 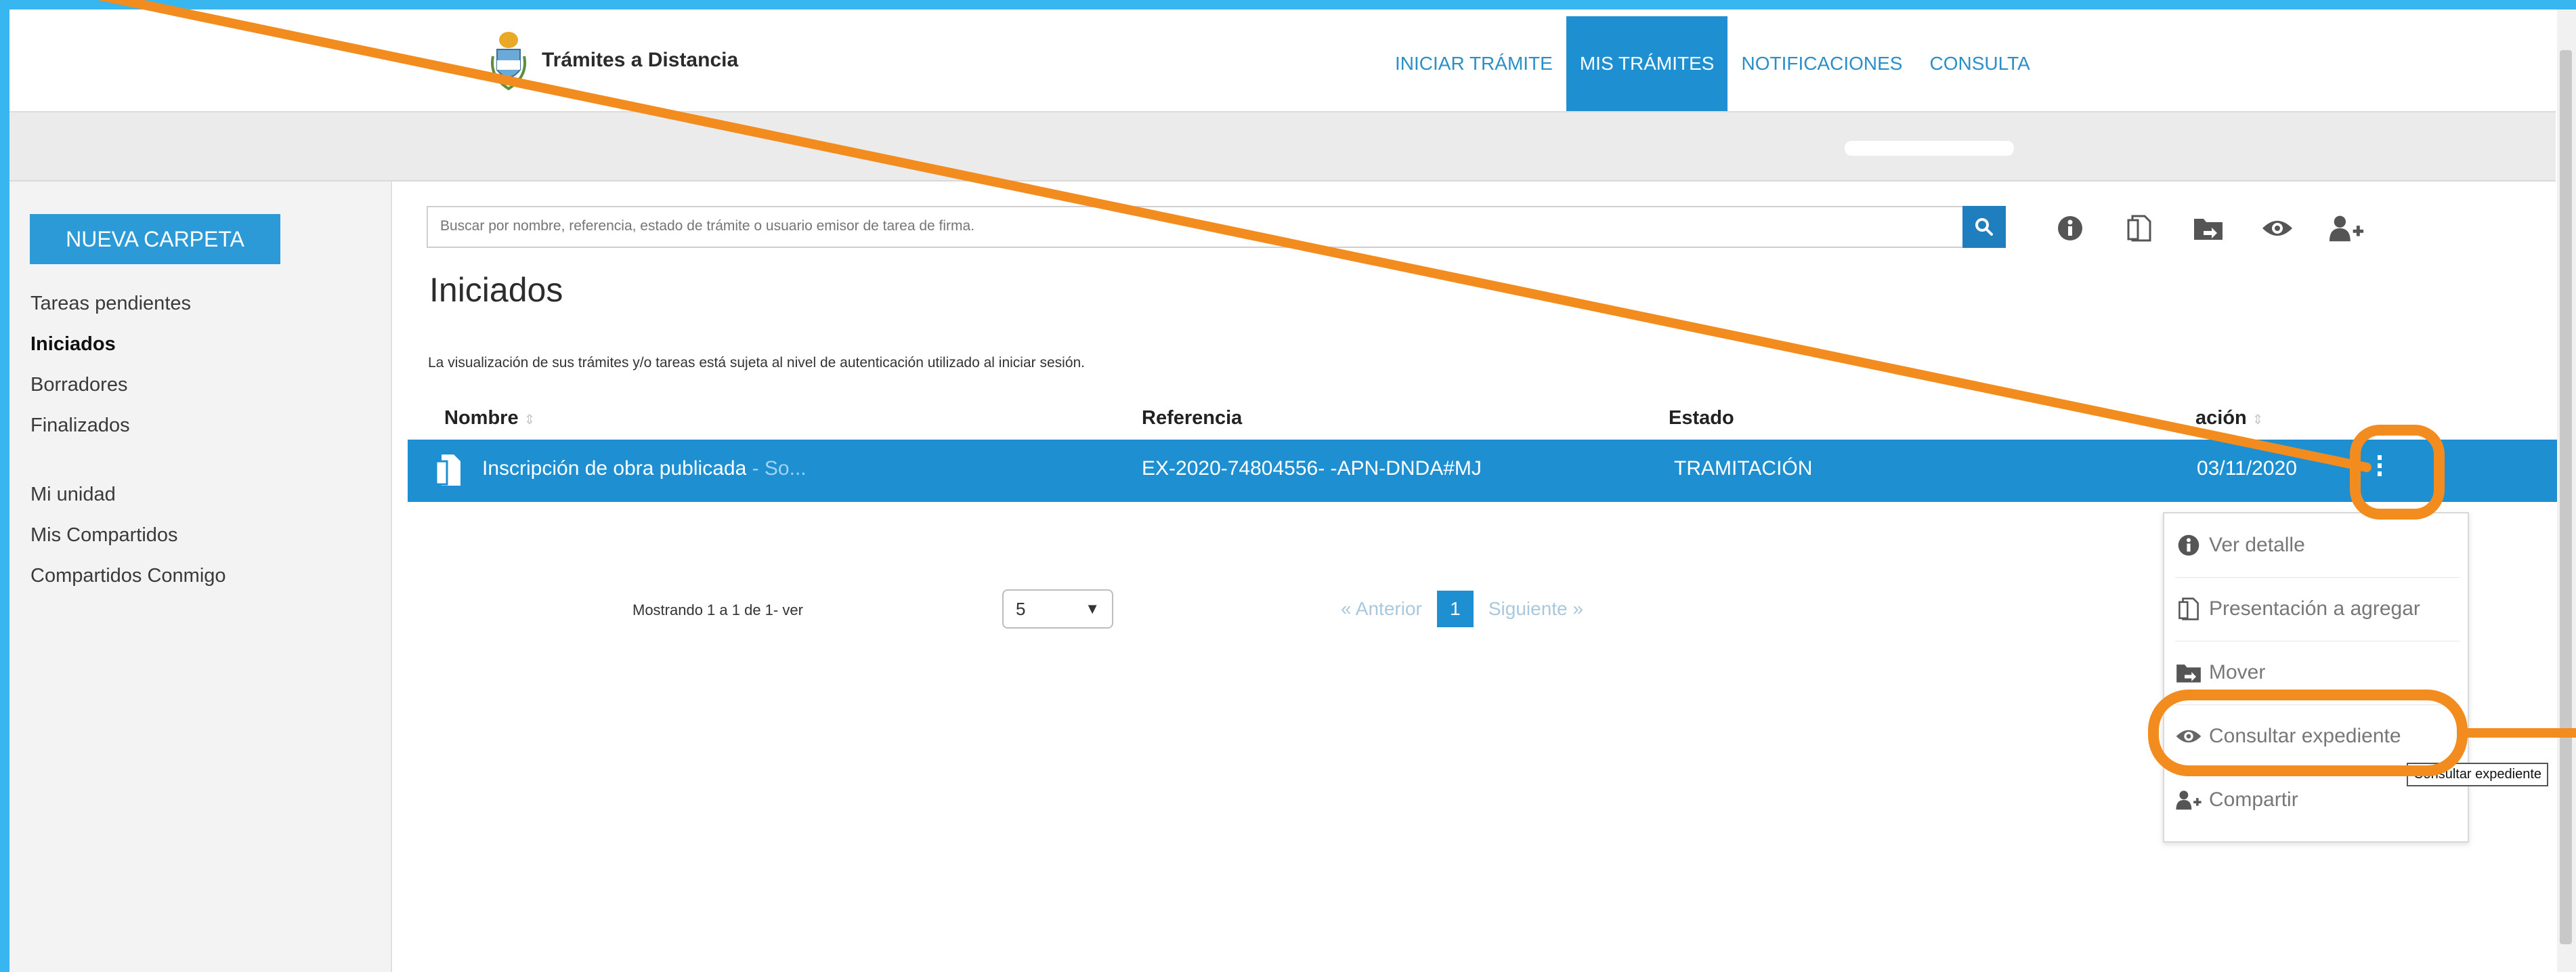 I want to click on menu-item-label: Mover, so click(x=2237, y=672).